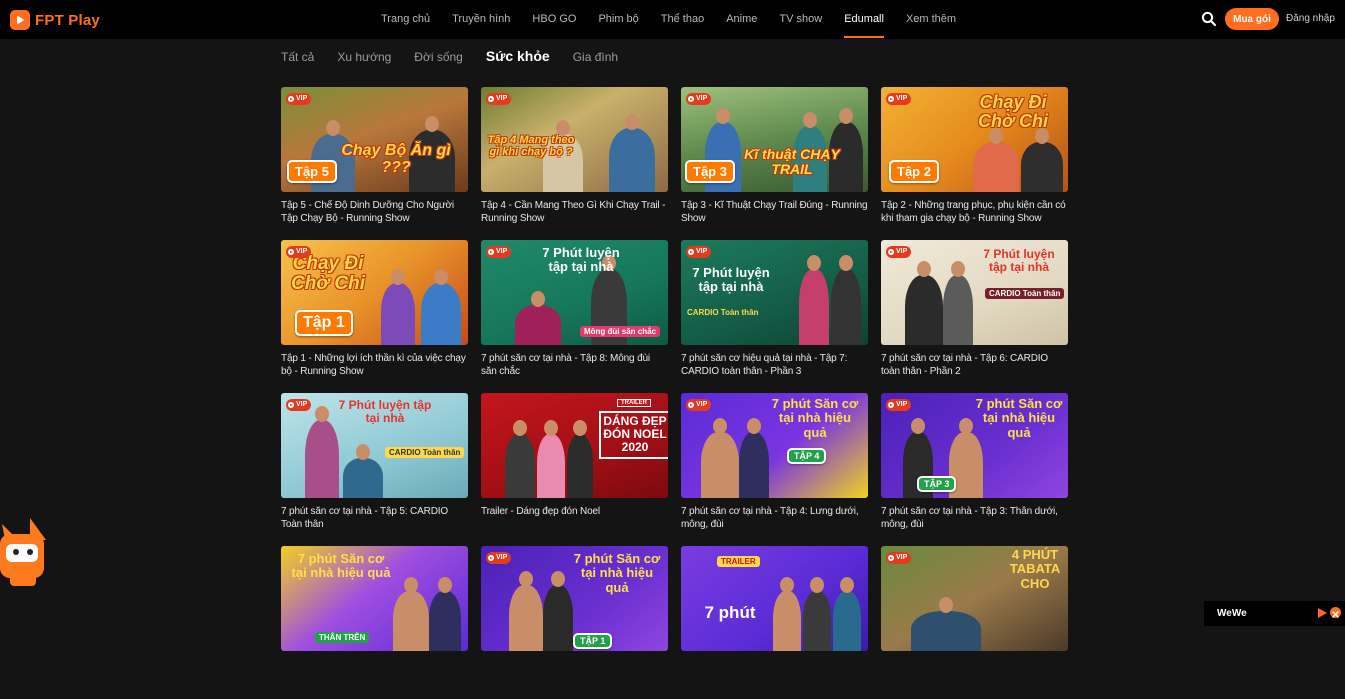  What do you see at coordinates (1209, 19) in the screenshot?
I see `search-icon` at bounding box center [1209, 19].